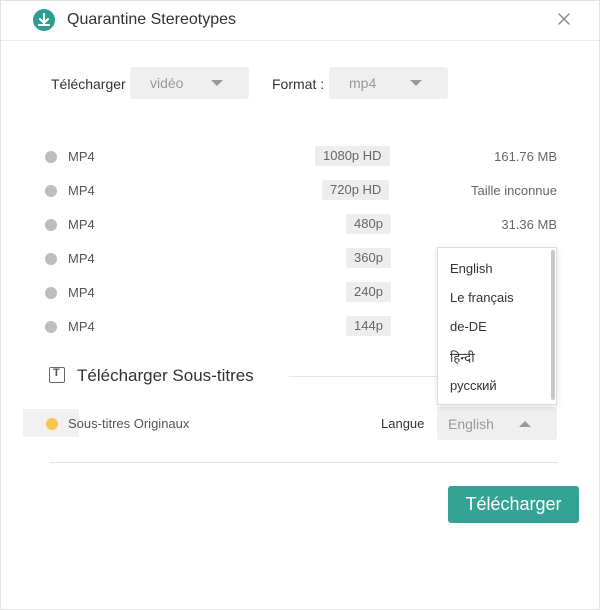 The image size is (600, 610). I want to click on file-size: 31.36 MB, so click(529, 224).